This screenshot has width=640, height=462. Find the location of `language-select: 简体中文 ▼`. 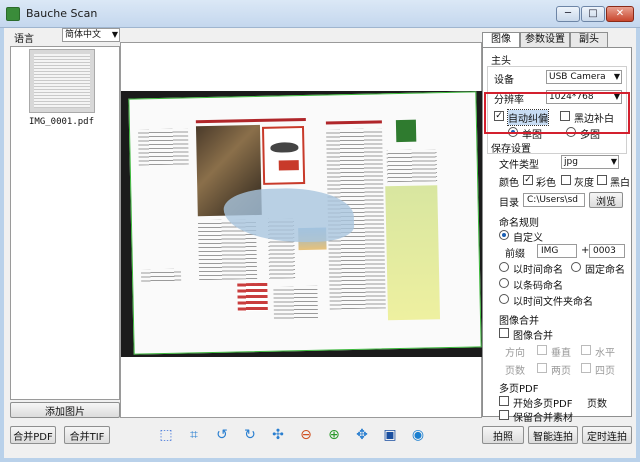

language-select: 简体中文 ▼ is located at coordinates (91, 35).